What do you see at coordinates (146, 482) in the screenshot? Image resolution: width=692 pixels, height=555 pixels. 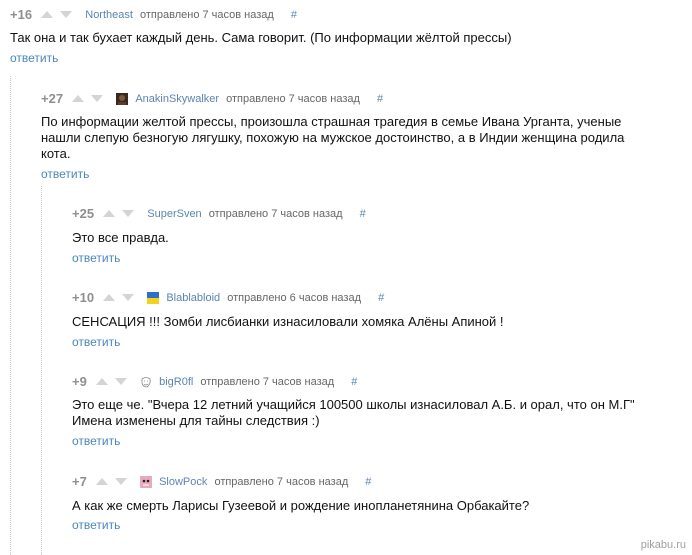 I see `slowpoke-avatar-icon` at bounding box center [146, 482].